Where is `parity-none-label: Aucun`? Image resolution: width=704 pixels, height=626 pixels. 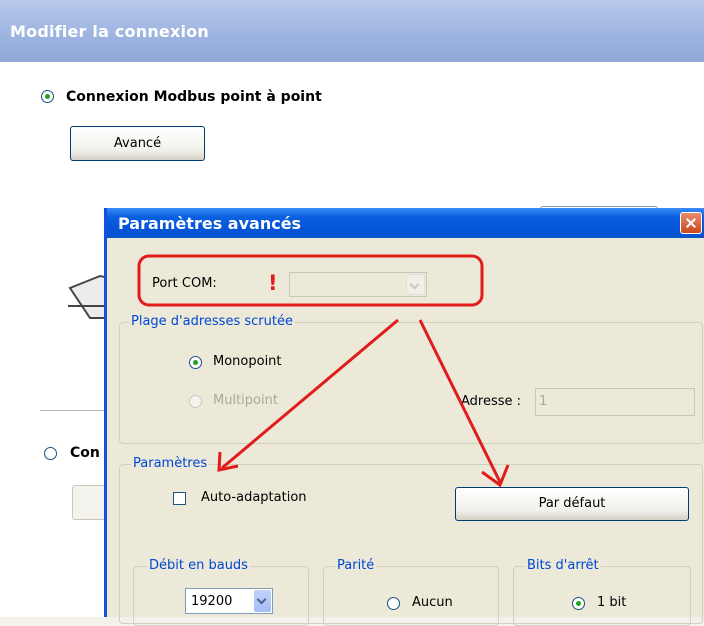
parity-none-label: Aucun is located at coordinates (432, 602).